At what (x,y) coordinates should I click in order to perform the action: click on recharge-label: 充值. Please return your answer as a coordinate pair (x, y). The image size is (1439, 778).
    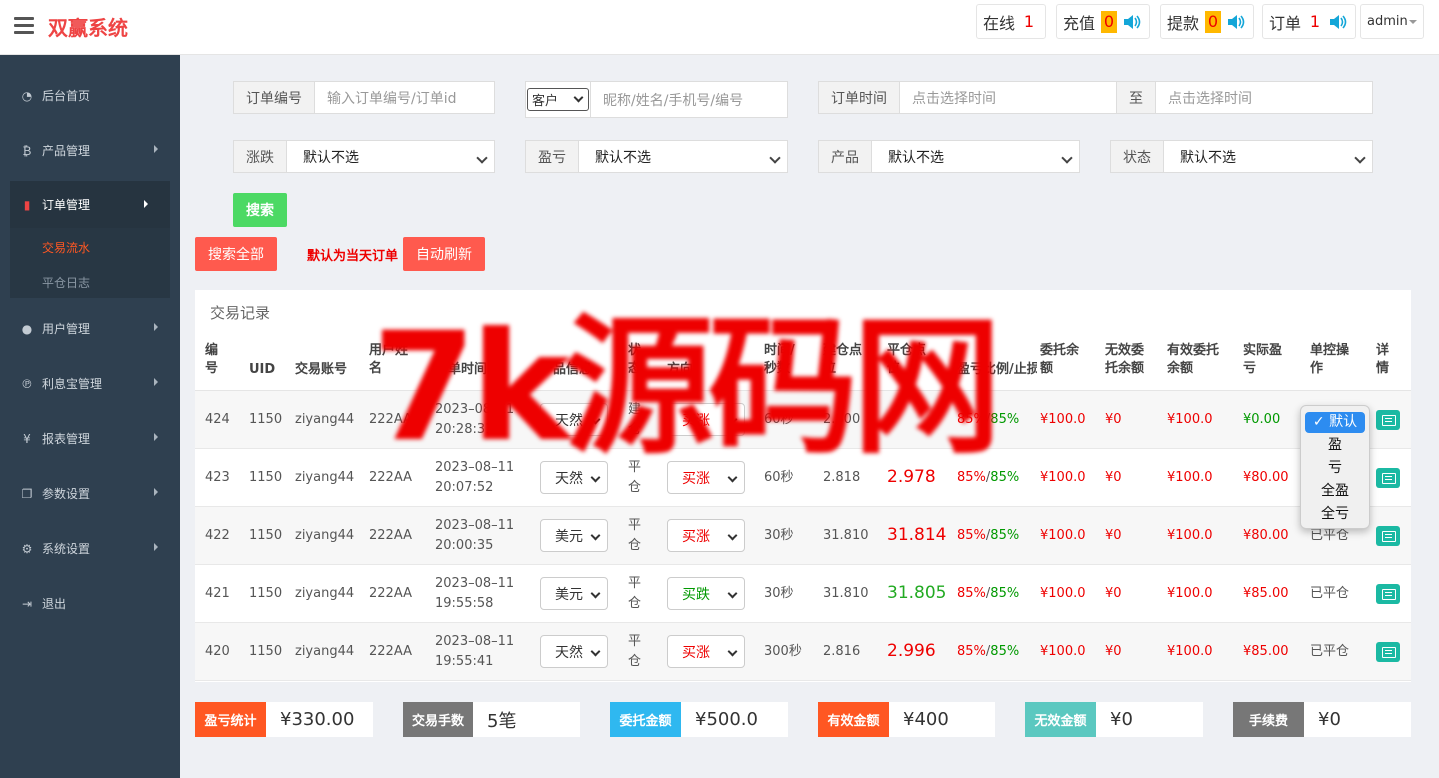
    Looking at the image, I should click on (1079, 23).